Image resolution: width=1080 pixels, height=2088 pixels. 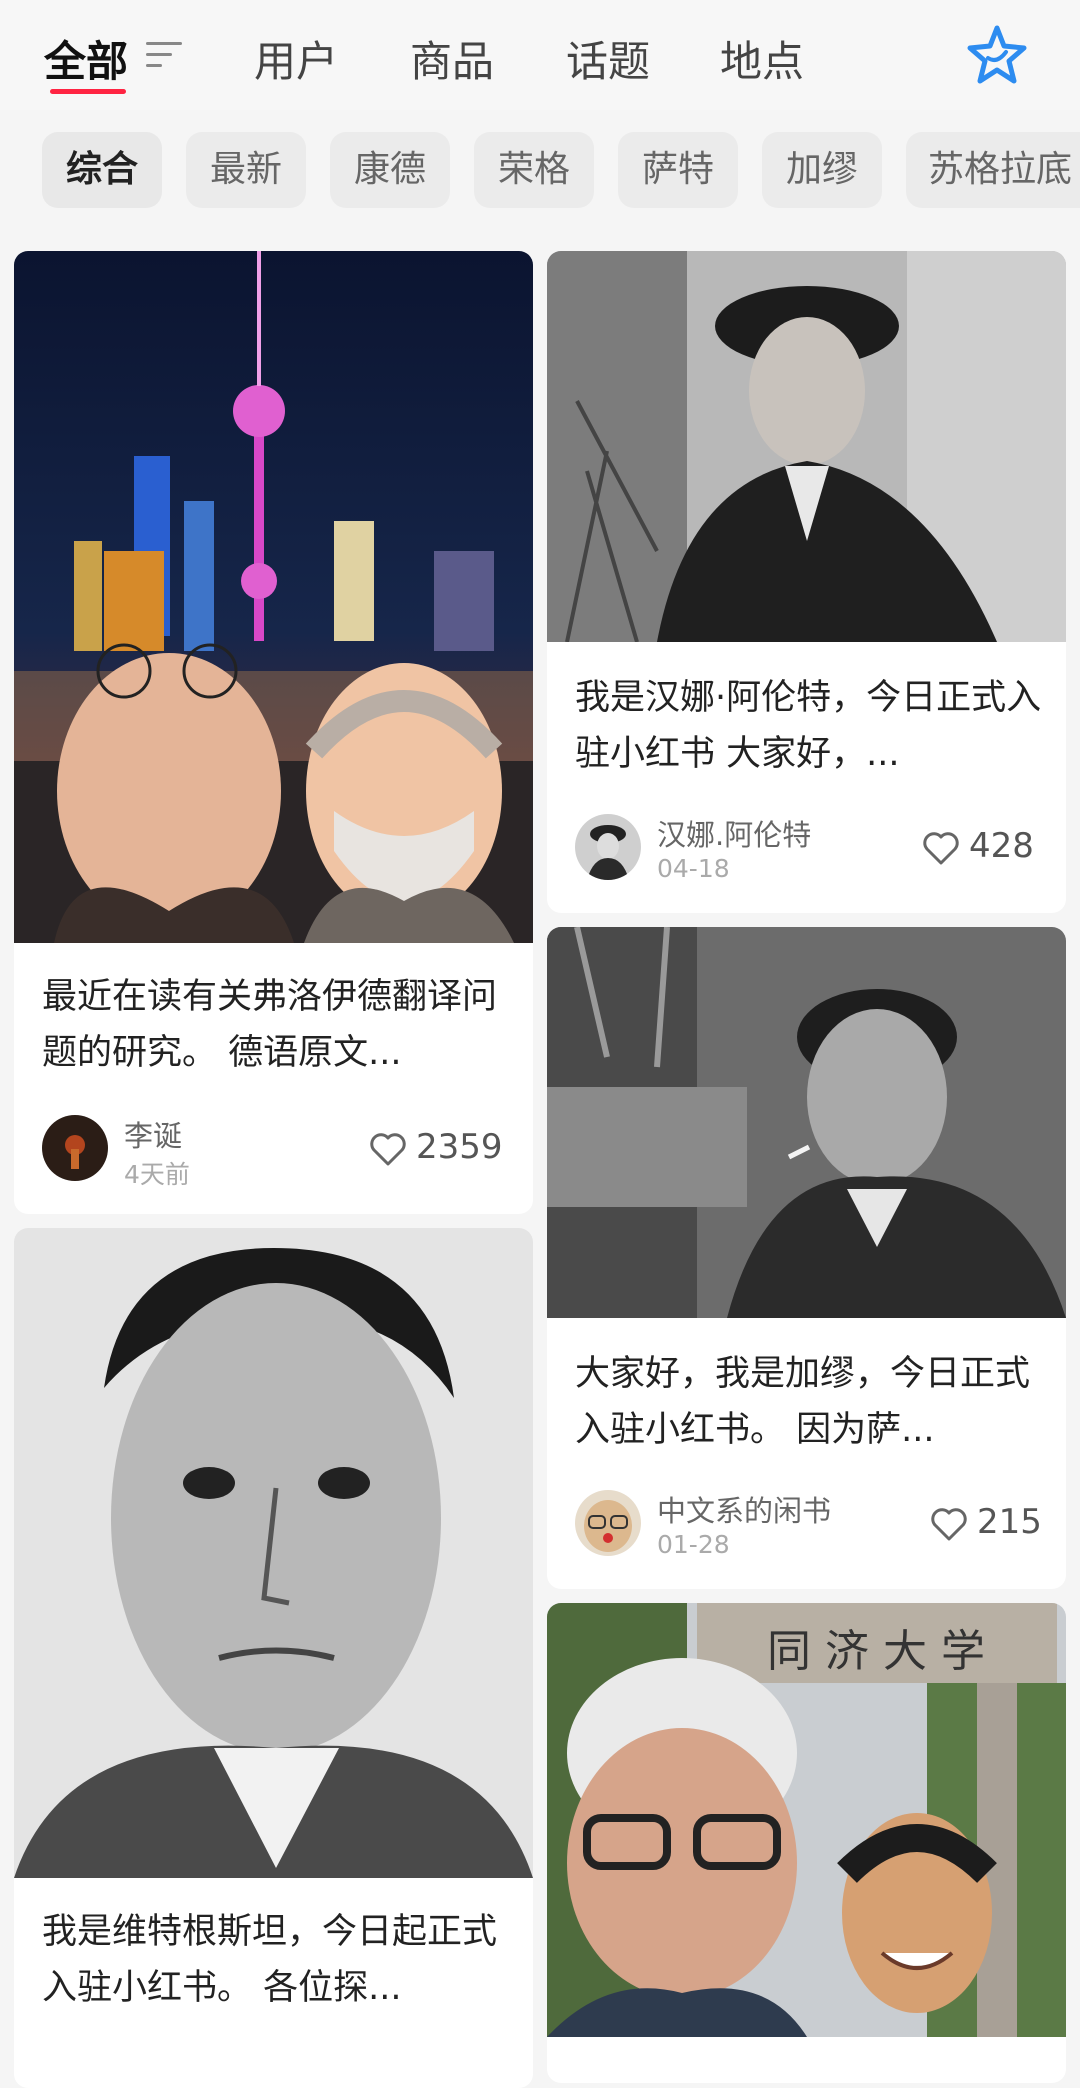 I want to click on chip-kant: 康德, so click(x=390, y=170).